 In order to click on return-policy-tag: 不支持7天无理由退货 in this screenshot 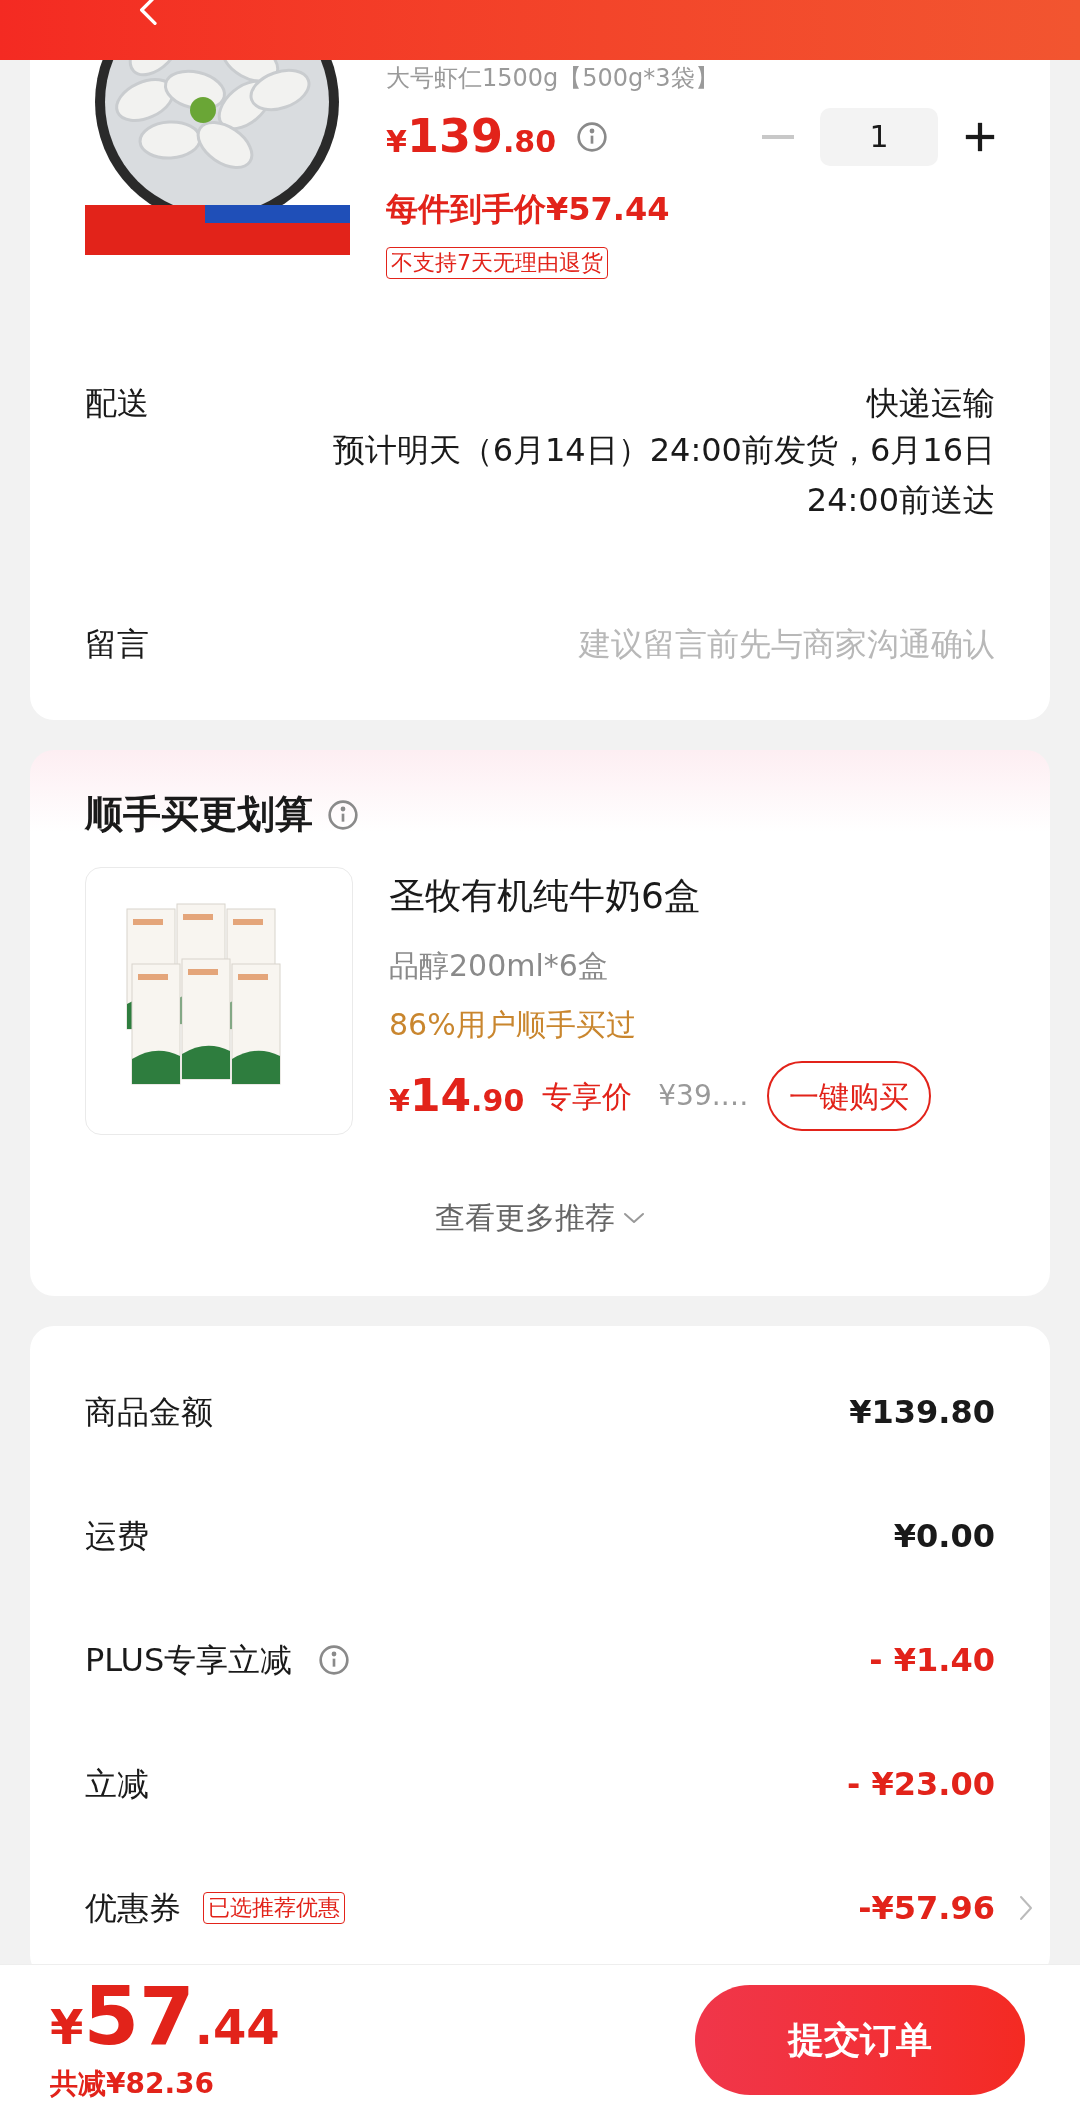, I will do `click(497, 263)`.